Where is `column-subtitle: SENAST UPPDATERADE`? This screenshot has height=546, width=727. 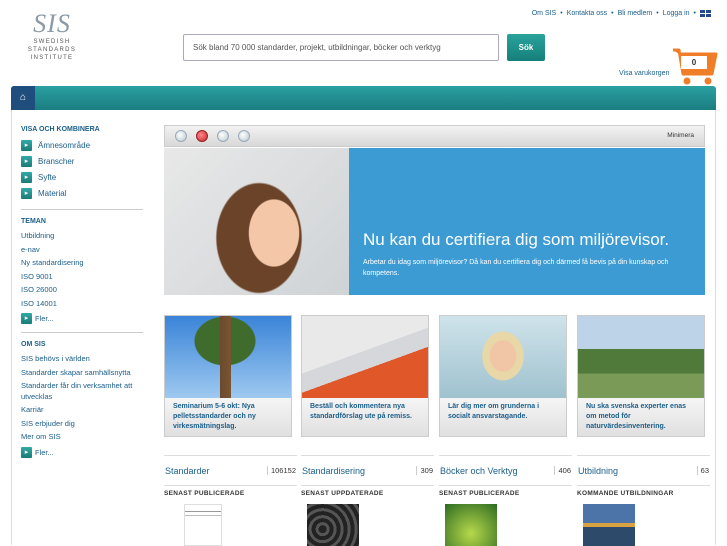
column-subtitle: SENAST UPPDATERADE is located at coordinates (342, 493).